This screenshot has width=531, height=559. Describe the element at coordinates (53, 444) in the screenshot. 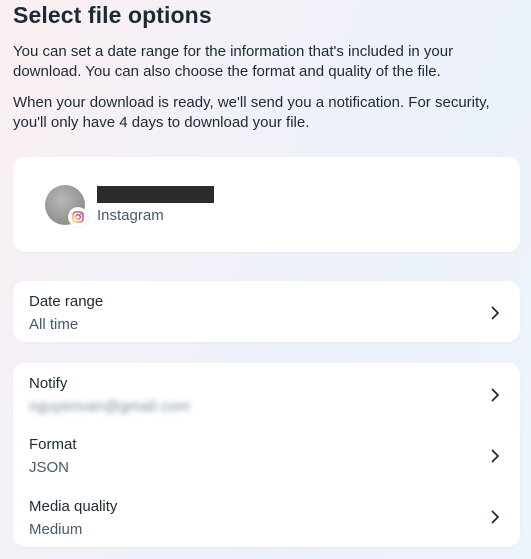

I see `format-label: Format` at that location.